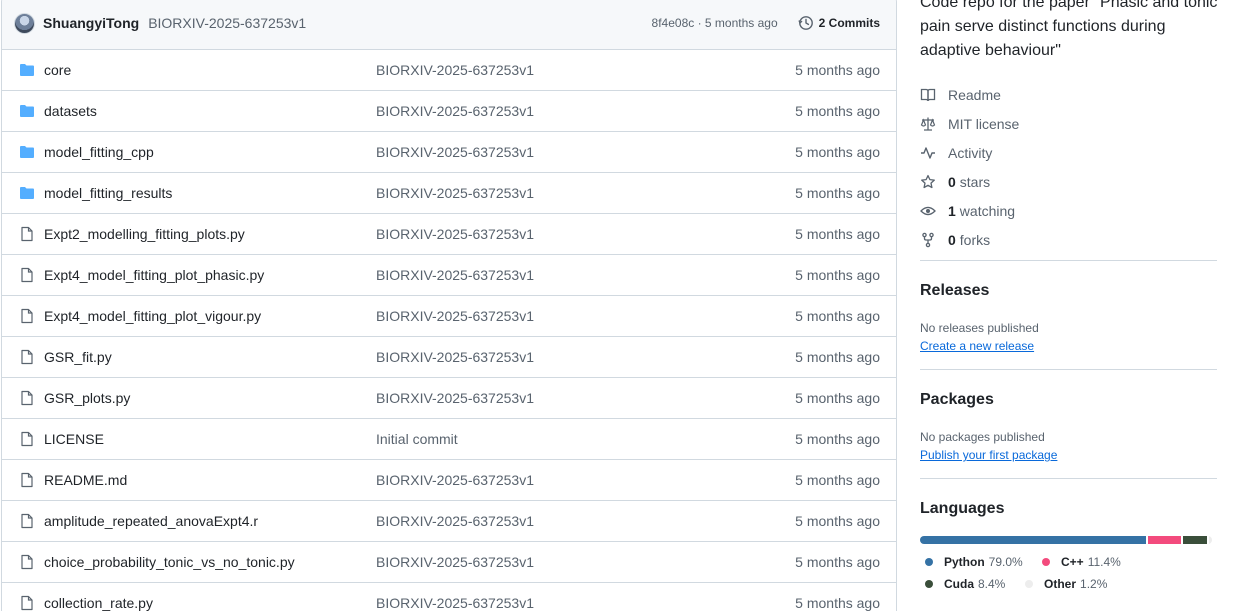  Describe the element at coordinates (928, 210) in the screenshot. I see `eye-icon` at that location.